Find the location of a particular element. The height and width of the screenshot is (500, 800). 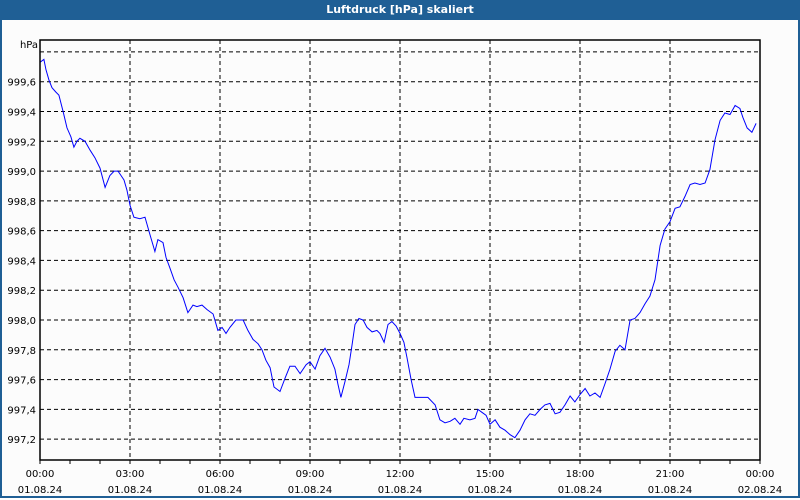

y-tick-label: 999,2 is located at coordinates (21, 142).